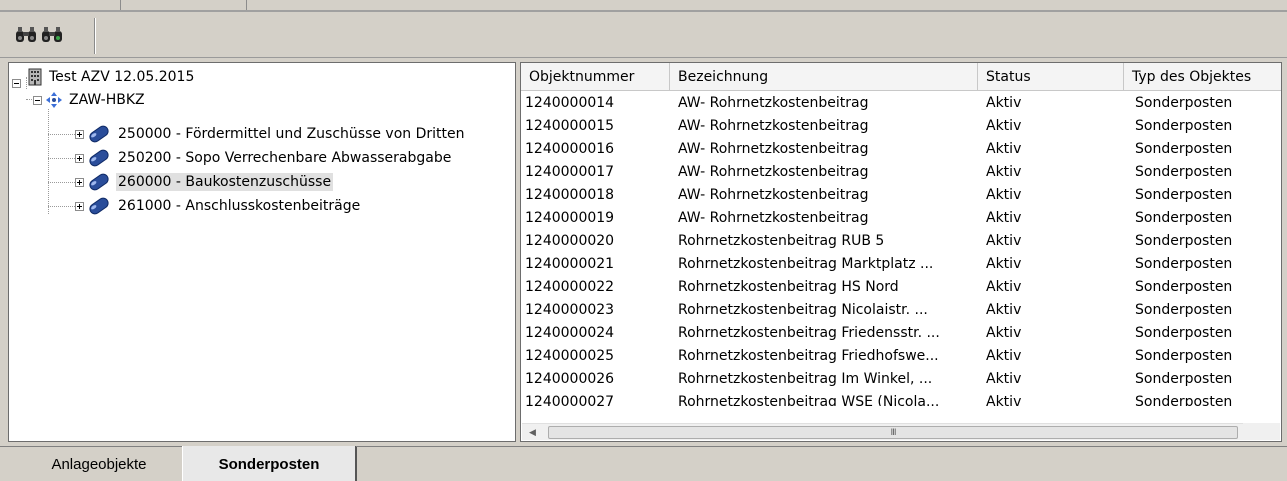 The width and height of the screenshot is (1287, 481). What do you see at coordinates (570, 149) in the screenshot?
I see `cell-objektnummer: 1240000016` at bounding box center [570, 149].